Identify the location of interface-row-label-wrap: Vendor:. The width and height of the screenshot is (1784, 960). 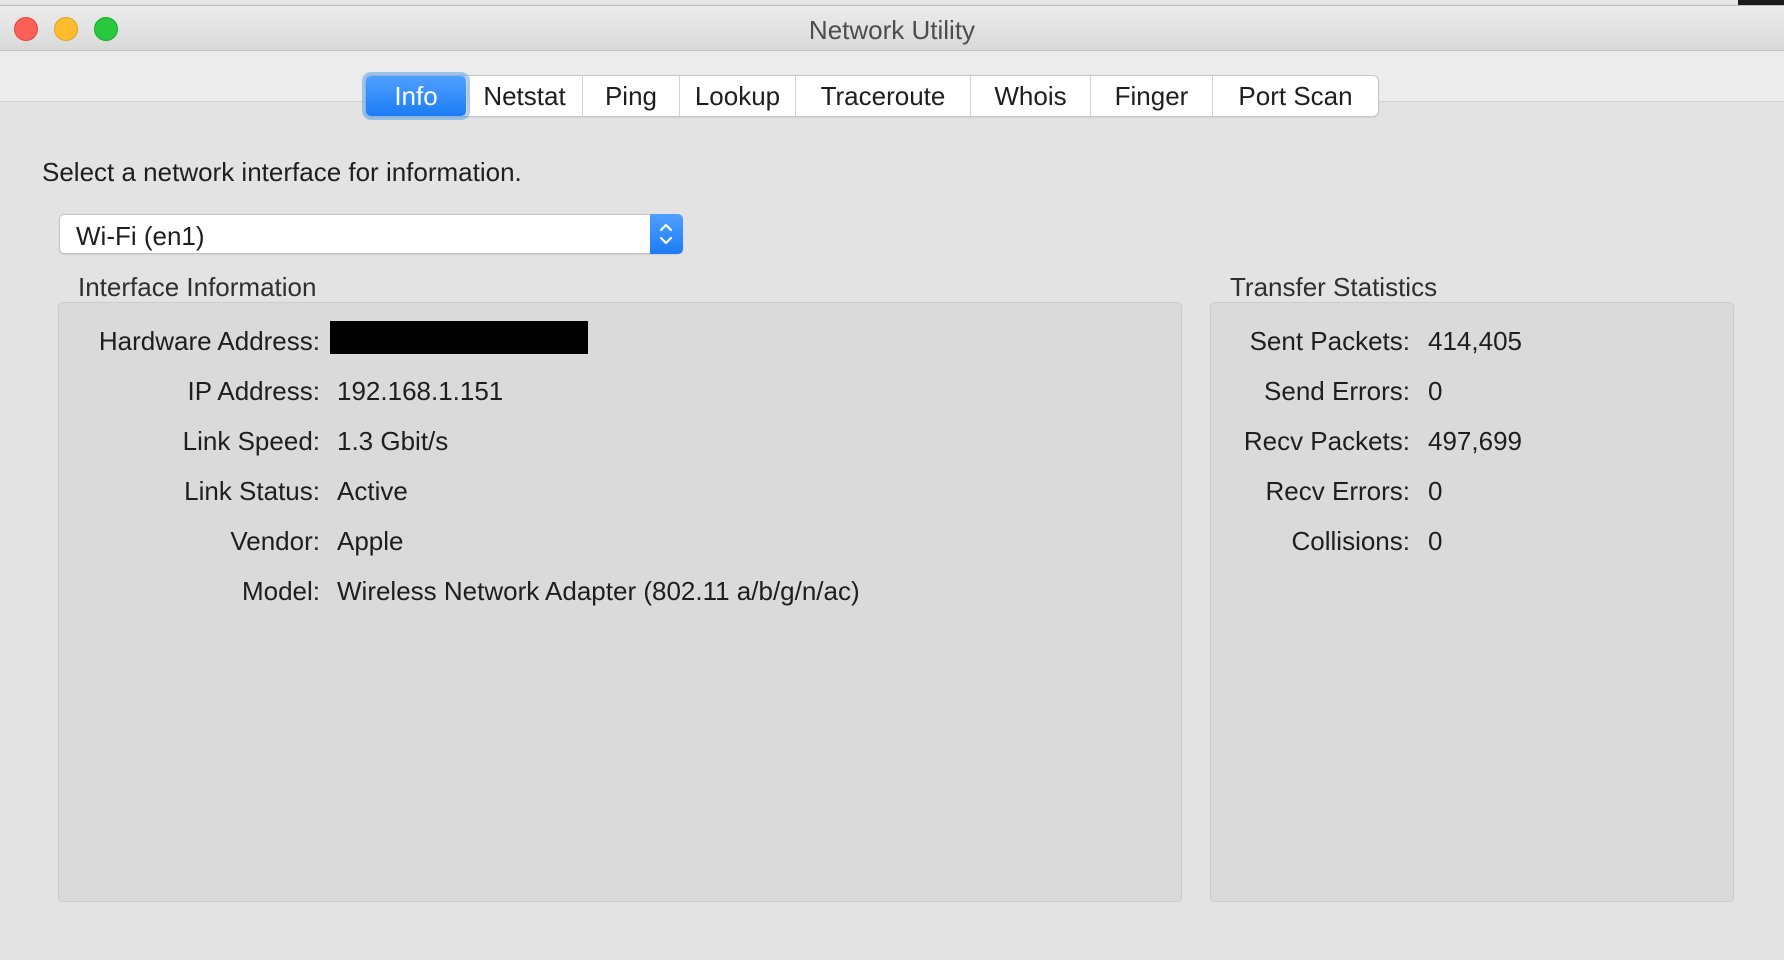
(160, 543).